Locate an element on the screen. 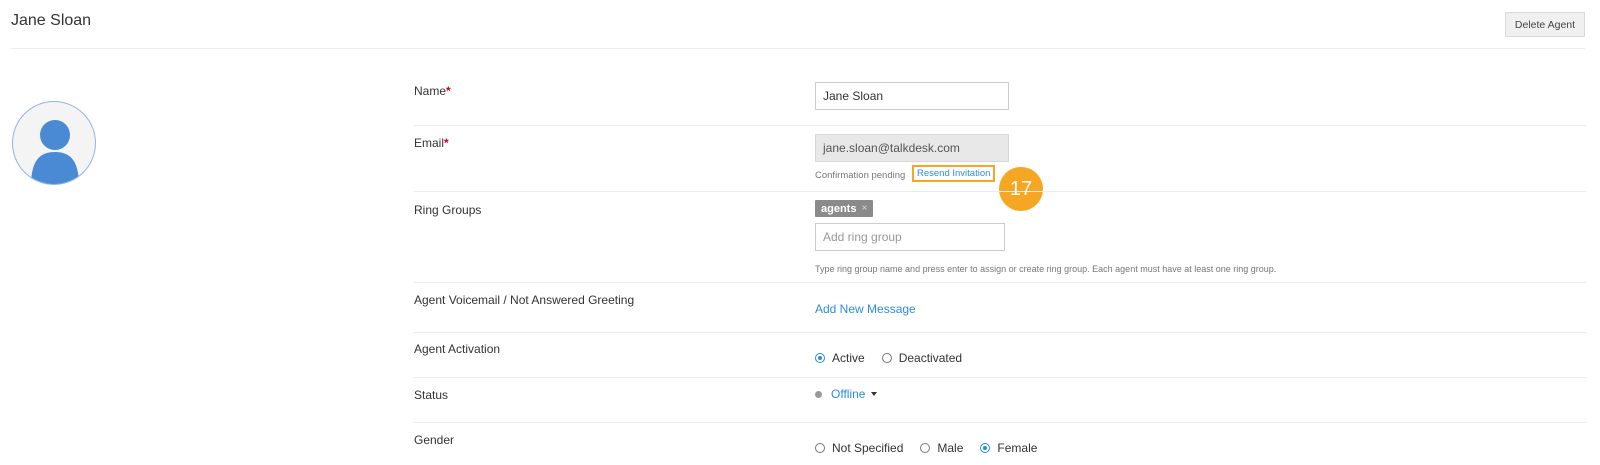 The width and height of the screenshot is (1600, 465). gender-radio-group: Not Specified Male Female is located at coordinates (934, 448).